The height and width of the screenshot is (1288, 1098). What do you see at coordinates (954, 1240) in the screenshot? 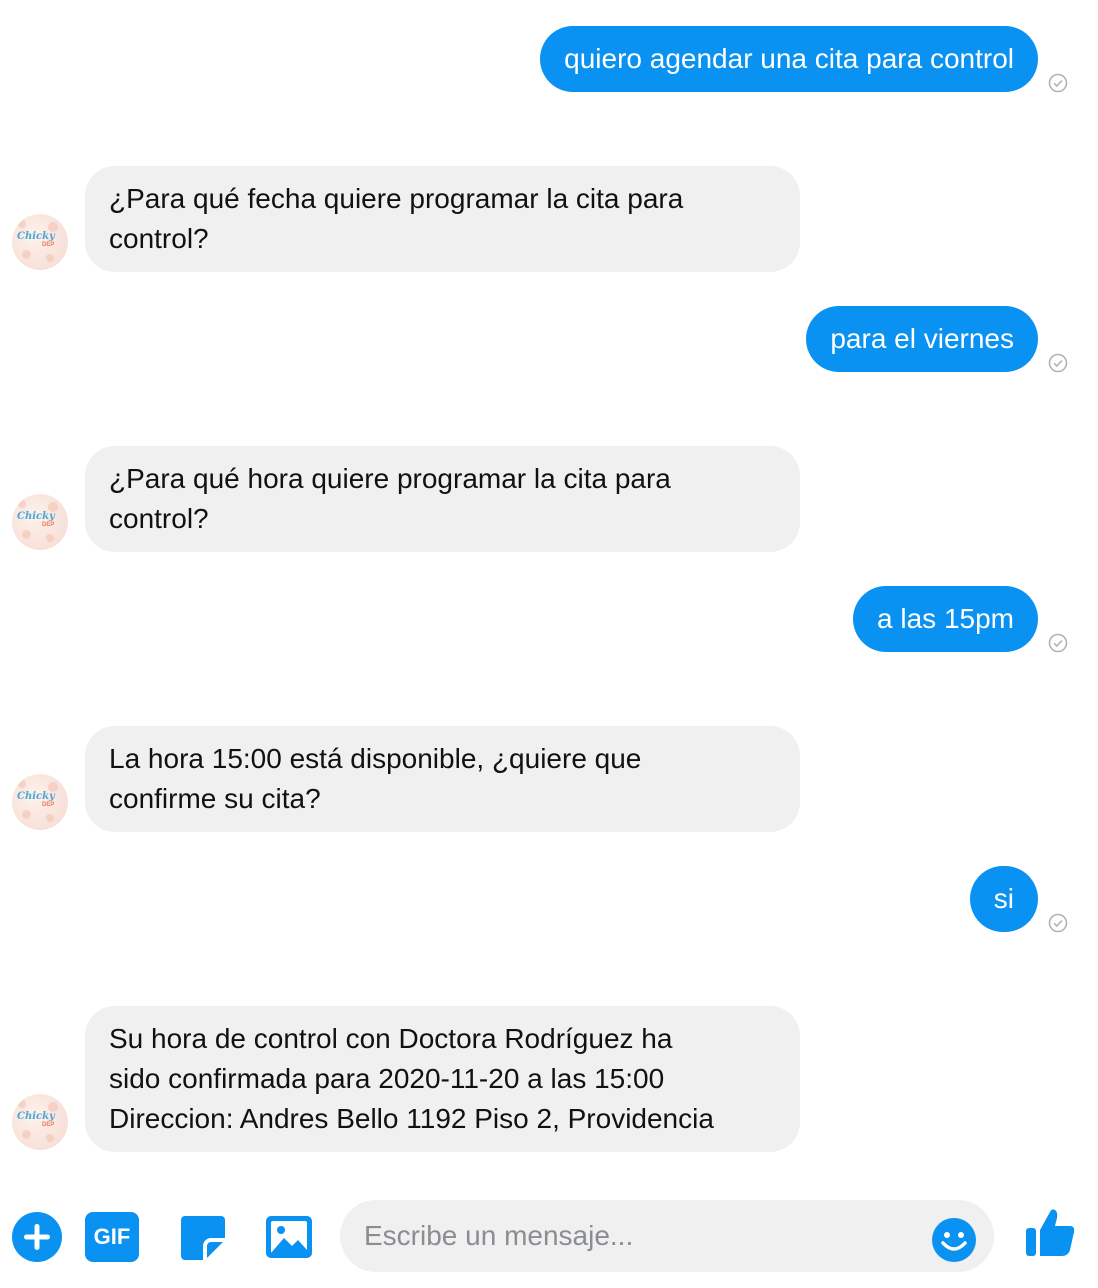
I see `emoji-icon` at bounding box center [954, 1240].